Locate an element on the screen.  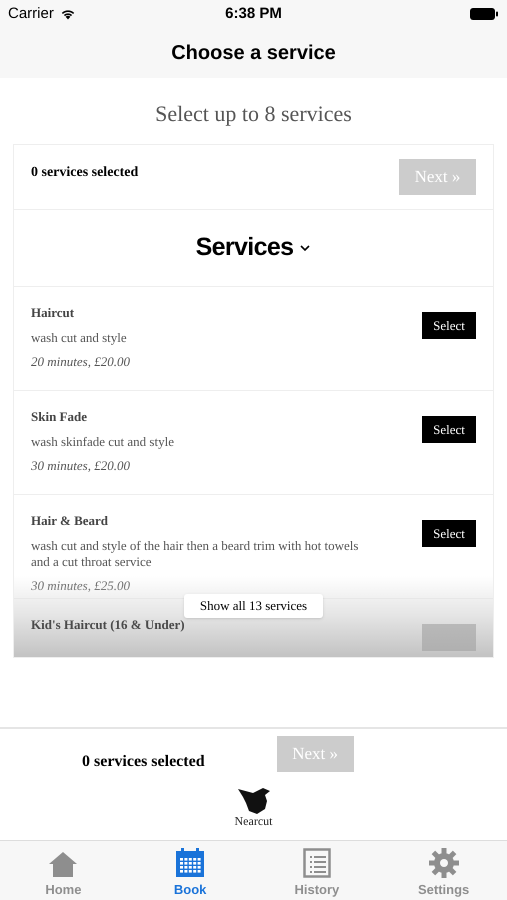
service-details: 30 minutes, £20.00 is located at coordinates (80, 466).